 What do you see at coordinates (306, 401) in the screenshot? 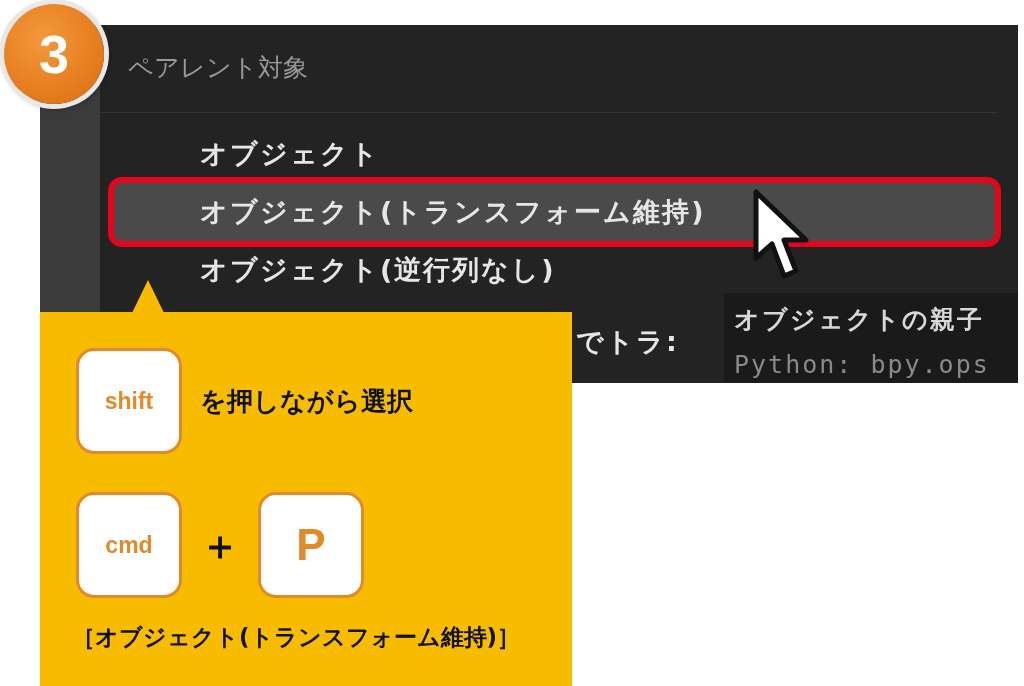
I see `instruction-text: を押しながら選択` at bounding box center [306, 401].